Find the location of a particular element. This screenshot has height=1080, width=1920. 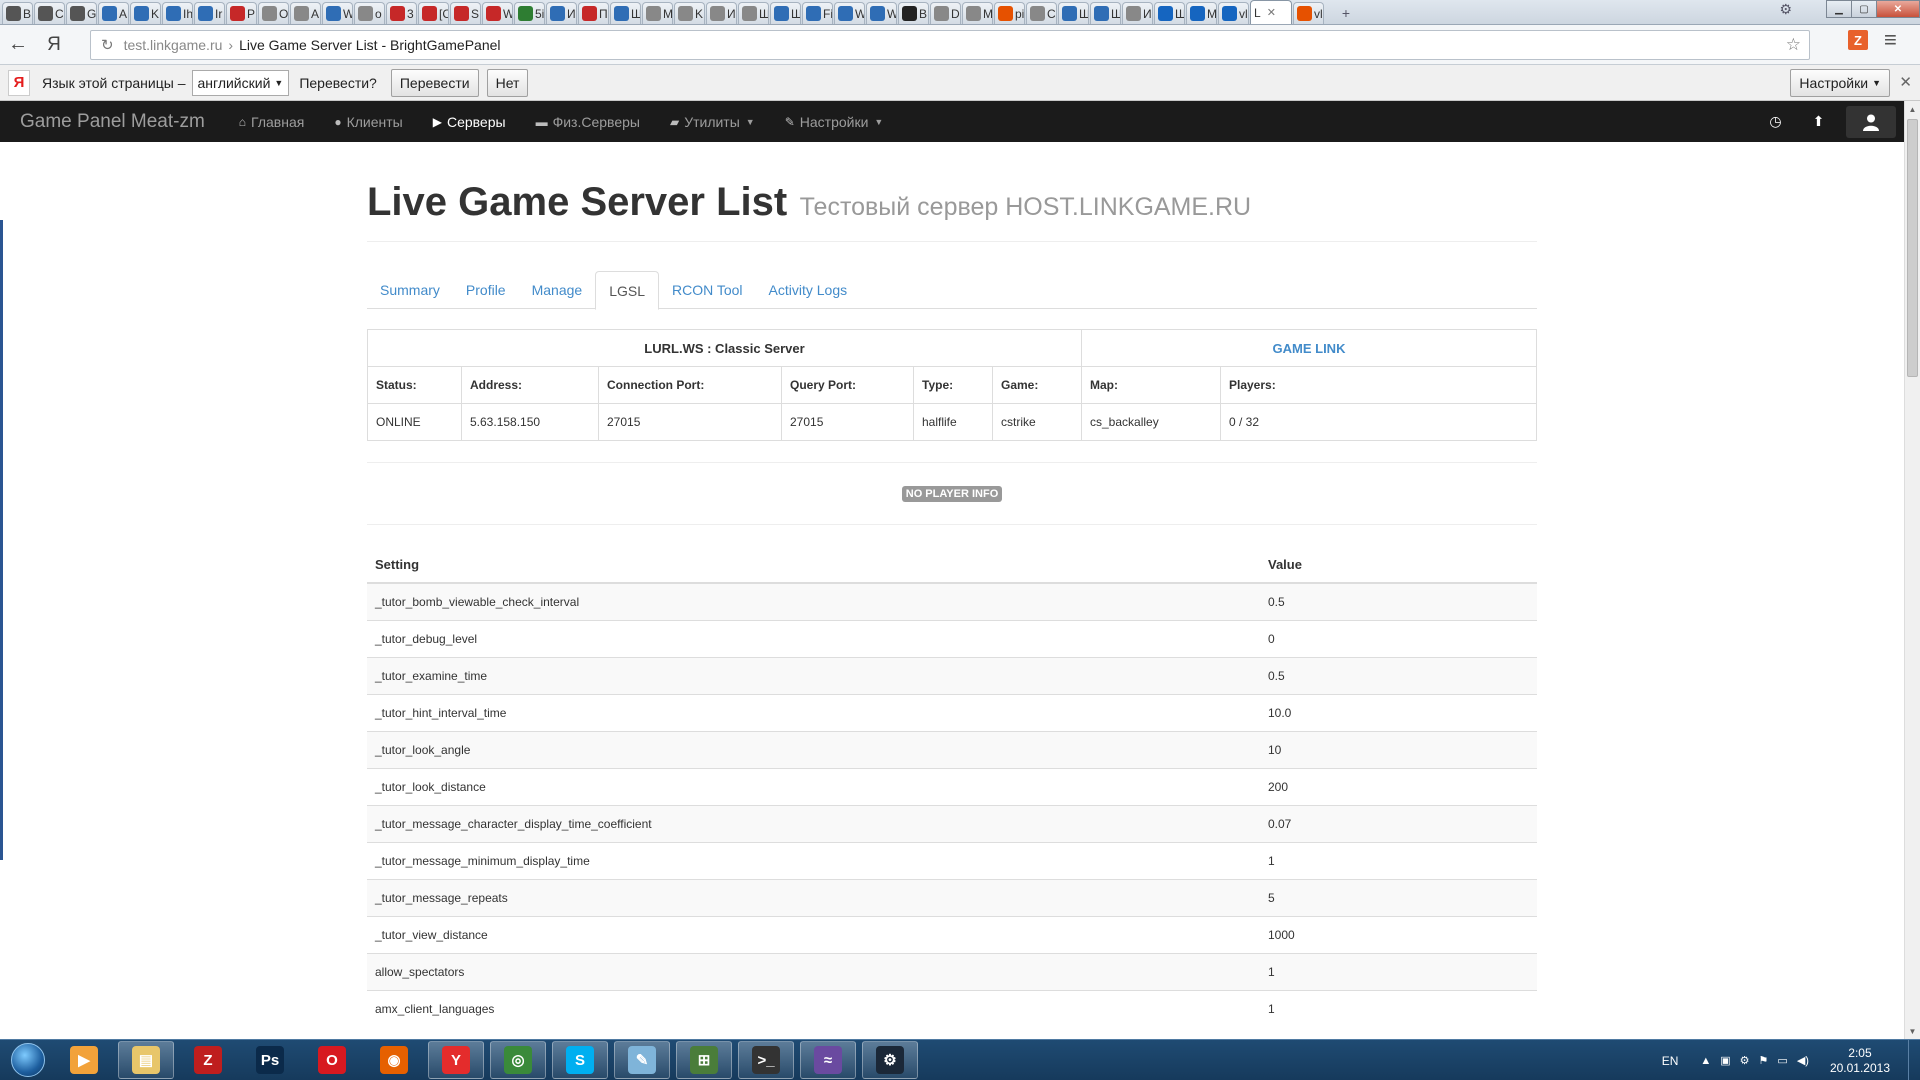

taskbar-app-button: ◎ is located at coordinates (518, 1060).